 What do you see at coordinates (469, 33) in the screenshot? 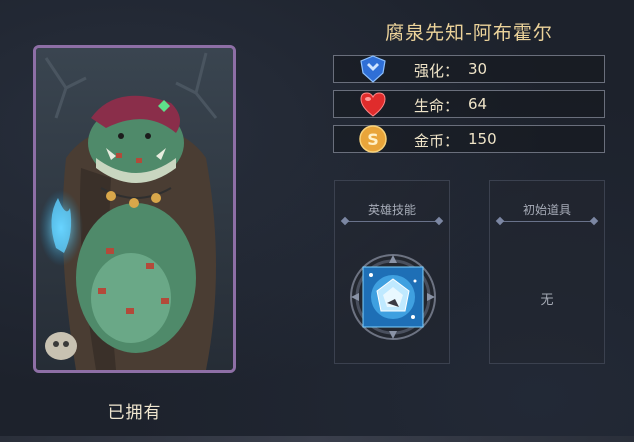
I see `hero-name: 腐泉先知-阿布霍尔` at bounding box center [469, 33].